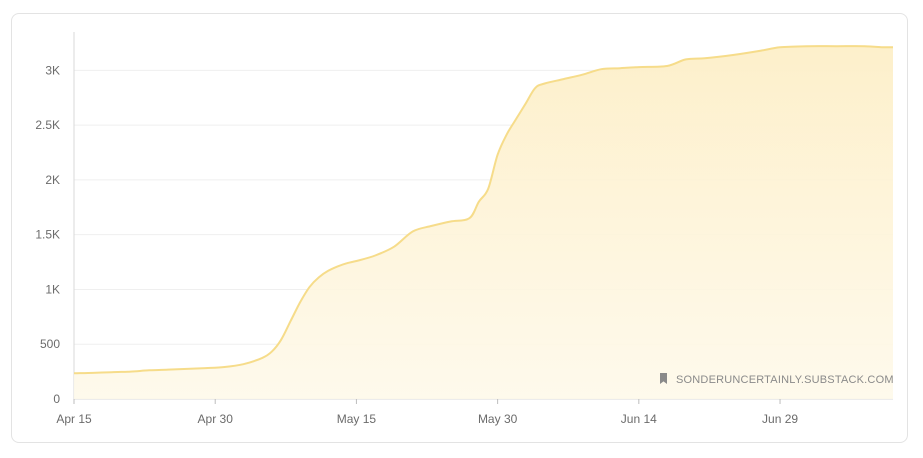  I want to click on y-tick-label: 3K, so click(52, 70).